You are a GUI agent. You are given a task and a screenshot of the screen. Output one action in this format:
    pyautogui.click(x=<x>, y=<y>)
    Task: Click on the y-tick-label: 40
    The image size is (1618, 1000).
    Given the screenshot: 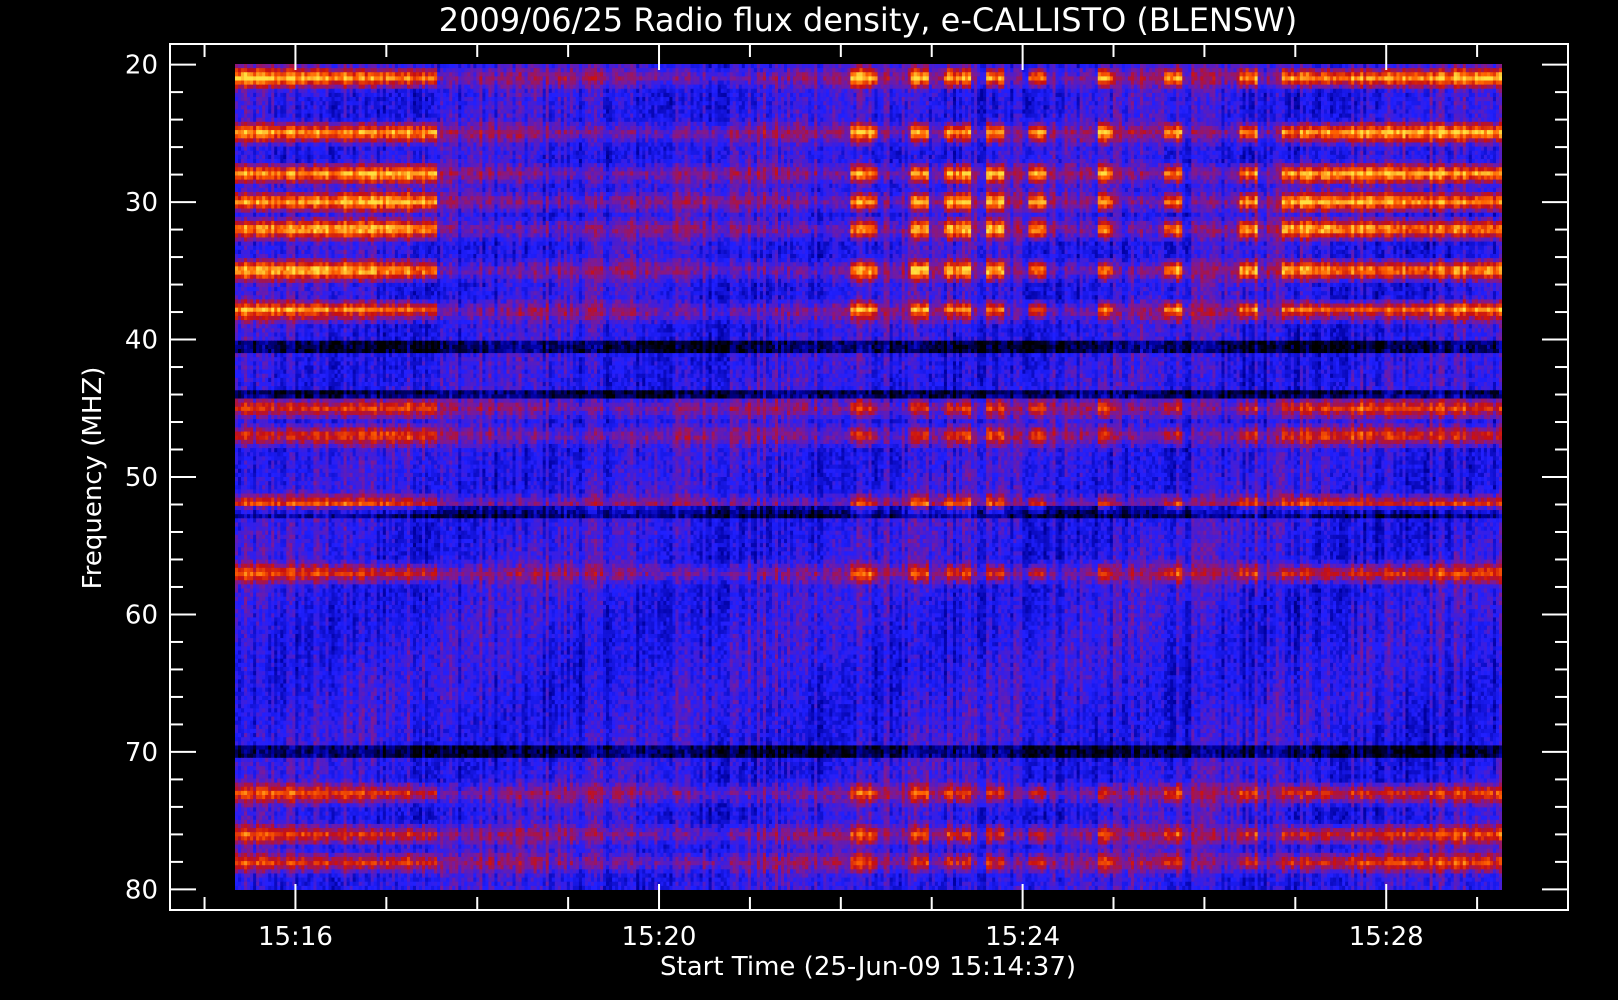 What is the action you would take?
    pyautogui.click(x=141, y=341)
    